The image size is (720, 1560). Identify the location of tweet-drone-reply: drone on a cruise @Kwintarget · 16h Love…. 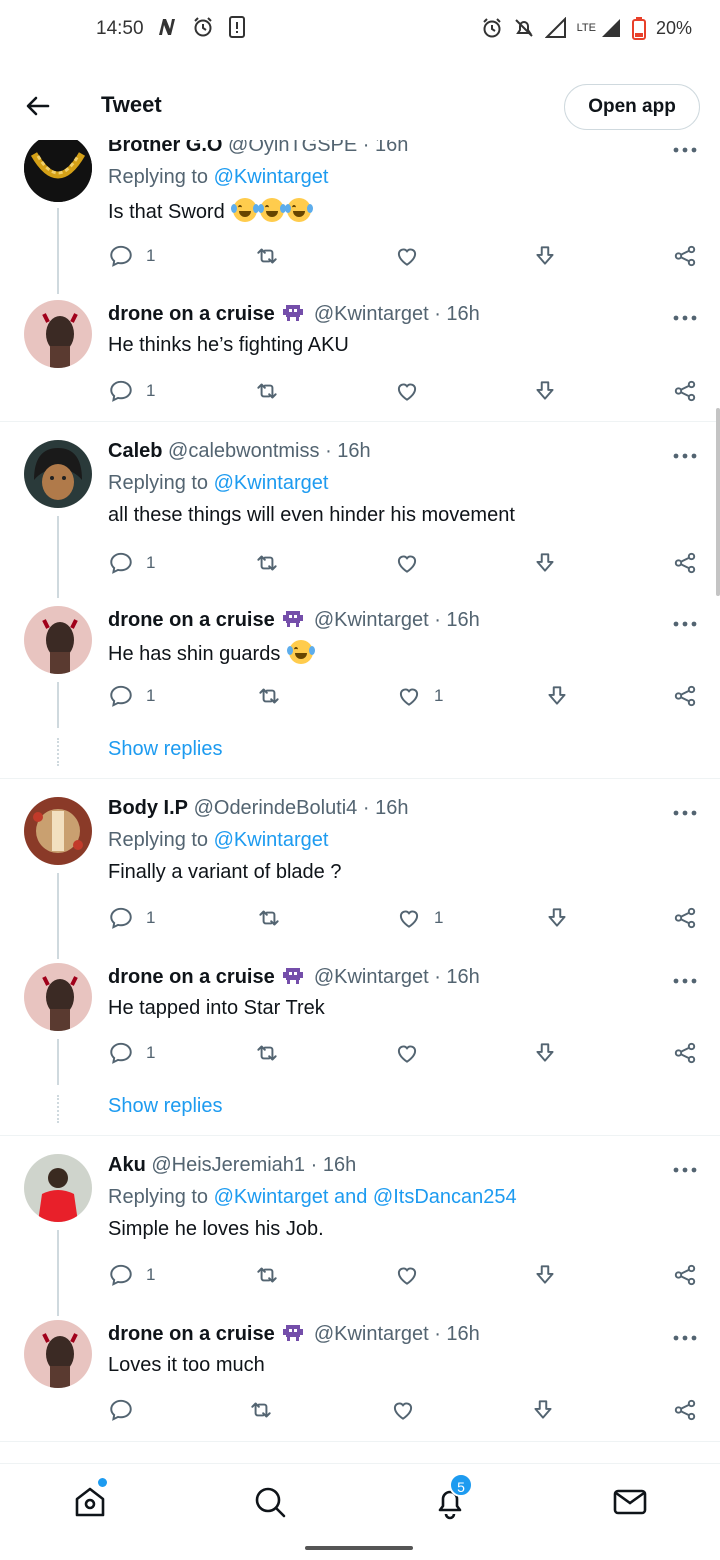
(360, 1373).